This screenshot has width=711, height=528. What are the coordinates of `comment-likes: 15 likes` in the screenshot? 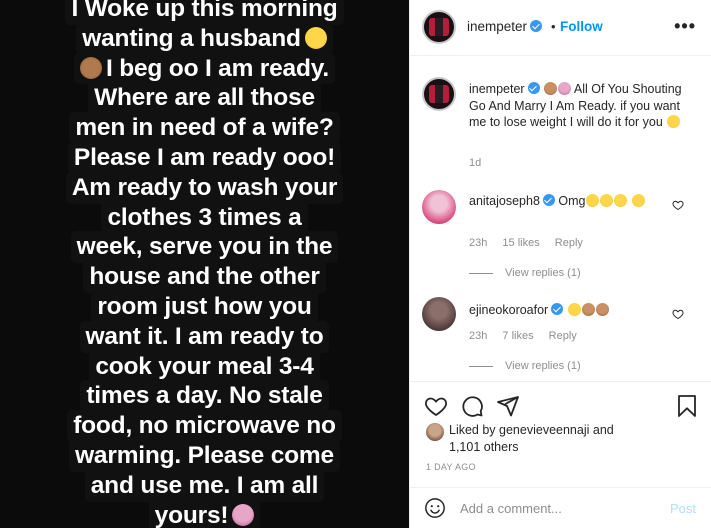 It's located at (520, 243).